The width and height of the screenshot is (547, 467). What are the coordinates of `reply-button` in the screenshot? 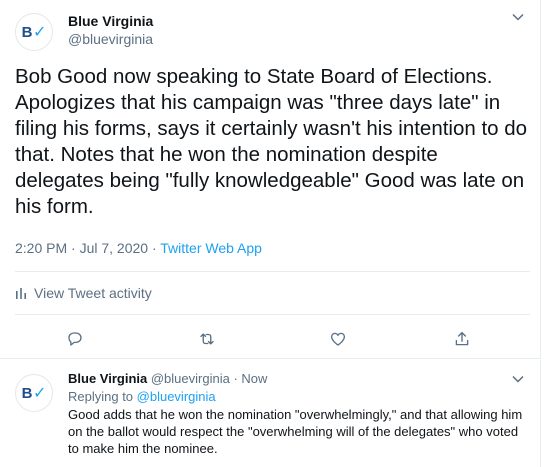 It's located at (75, 339).